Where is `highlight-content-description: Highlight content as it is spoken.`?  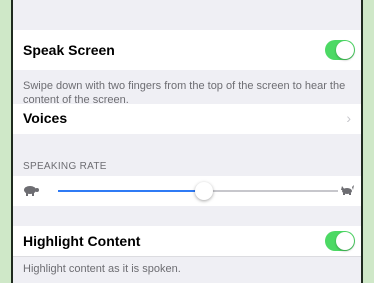 highlight-content-description: Highlight content as it is spoken. is located at coordinates (102, 269).